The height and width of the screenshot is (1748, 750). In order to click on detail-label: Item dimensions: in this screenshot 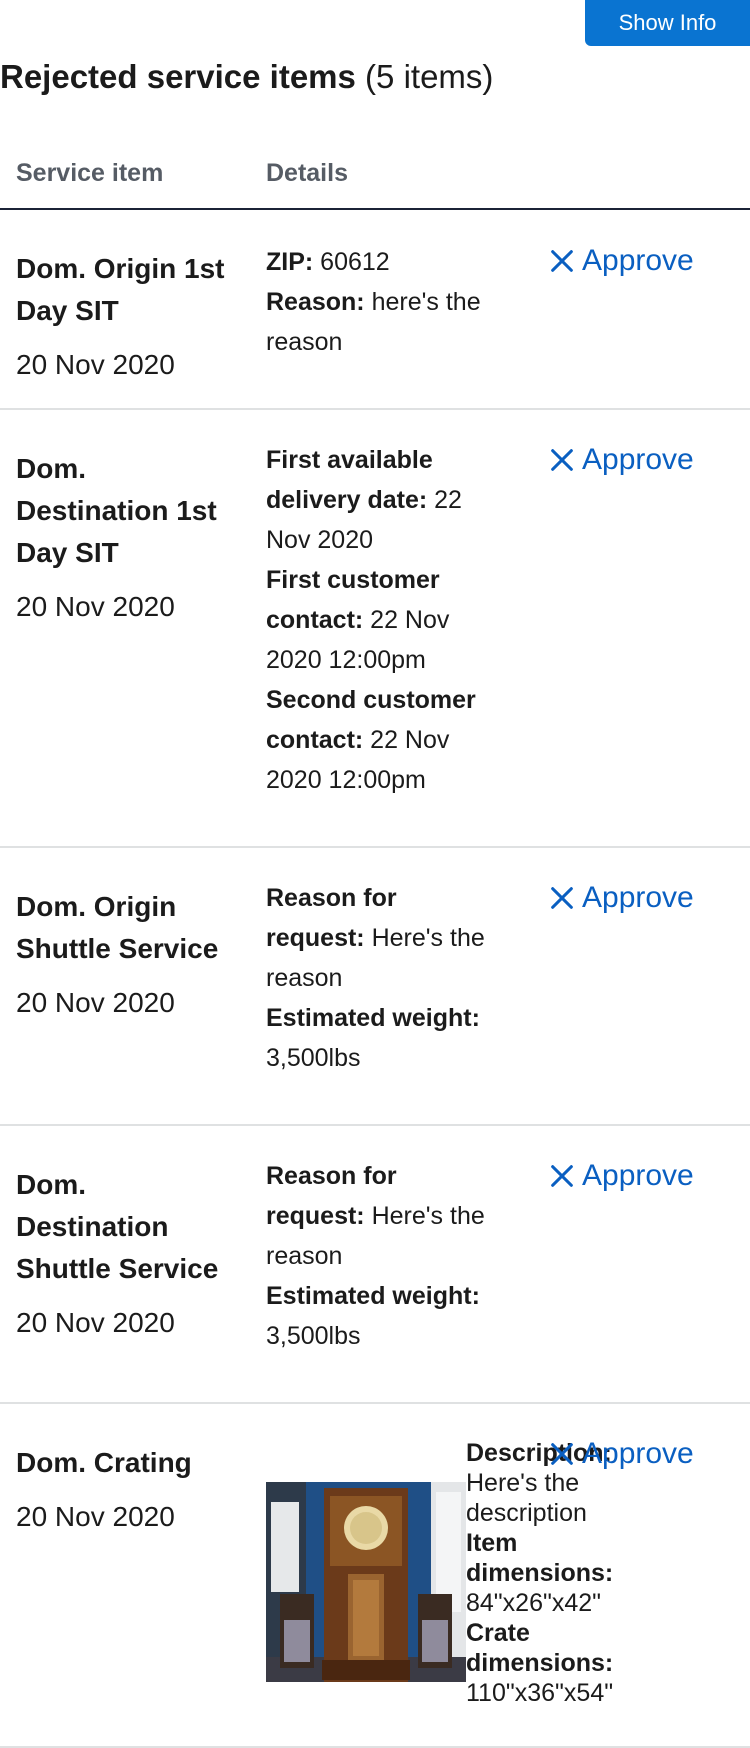, I will do `click(540, 1558)`.